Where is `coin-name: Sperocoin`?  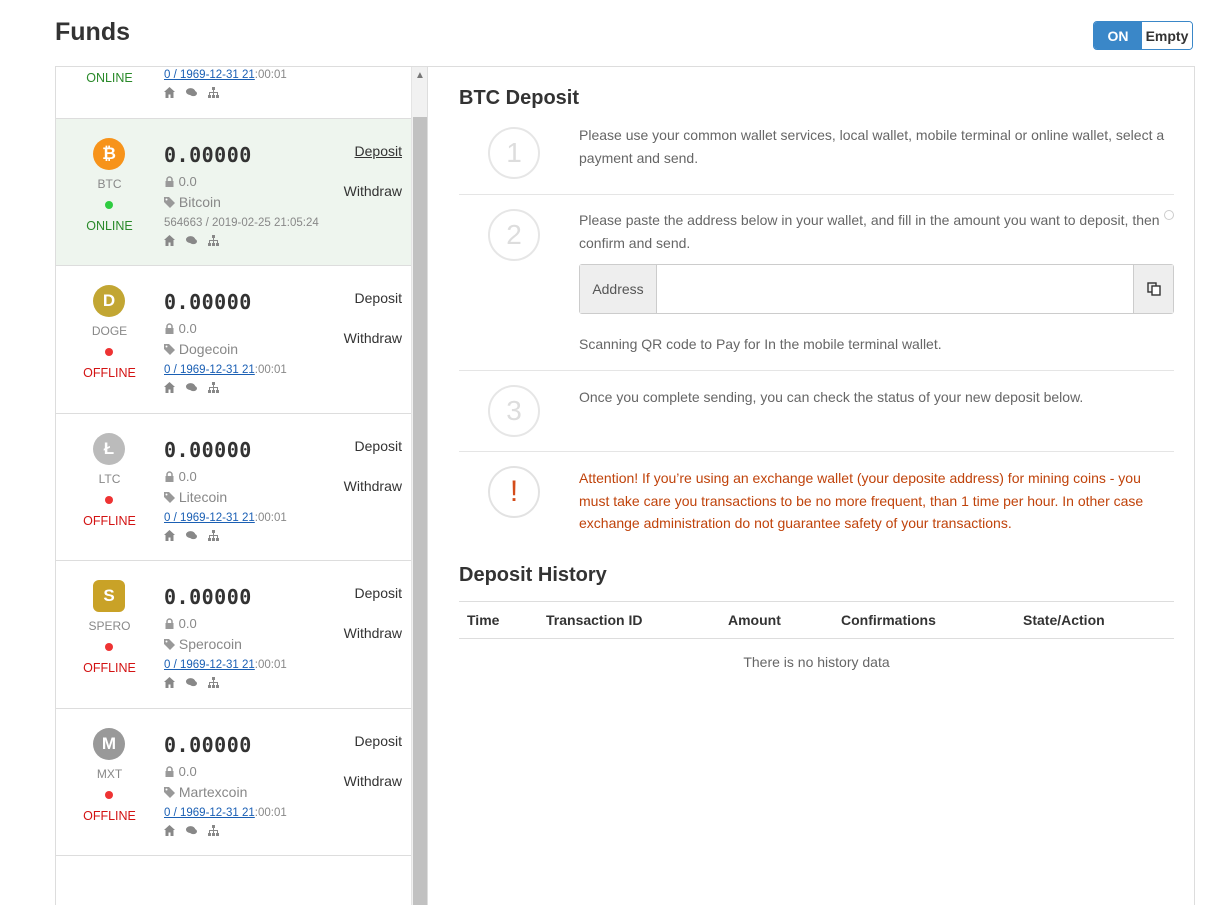 coin-name: Sperocoin is located at coordinates (203, 644).